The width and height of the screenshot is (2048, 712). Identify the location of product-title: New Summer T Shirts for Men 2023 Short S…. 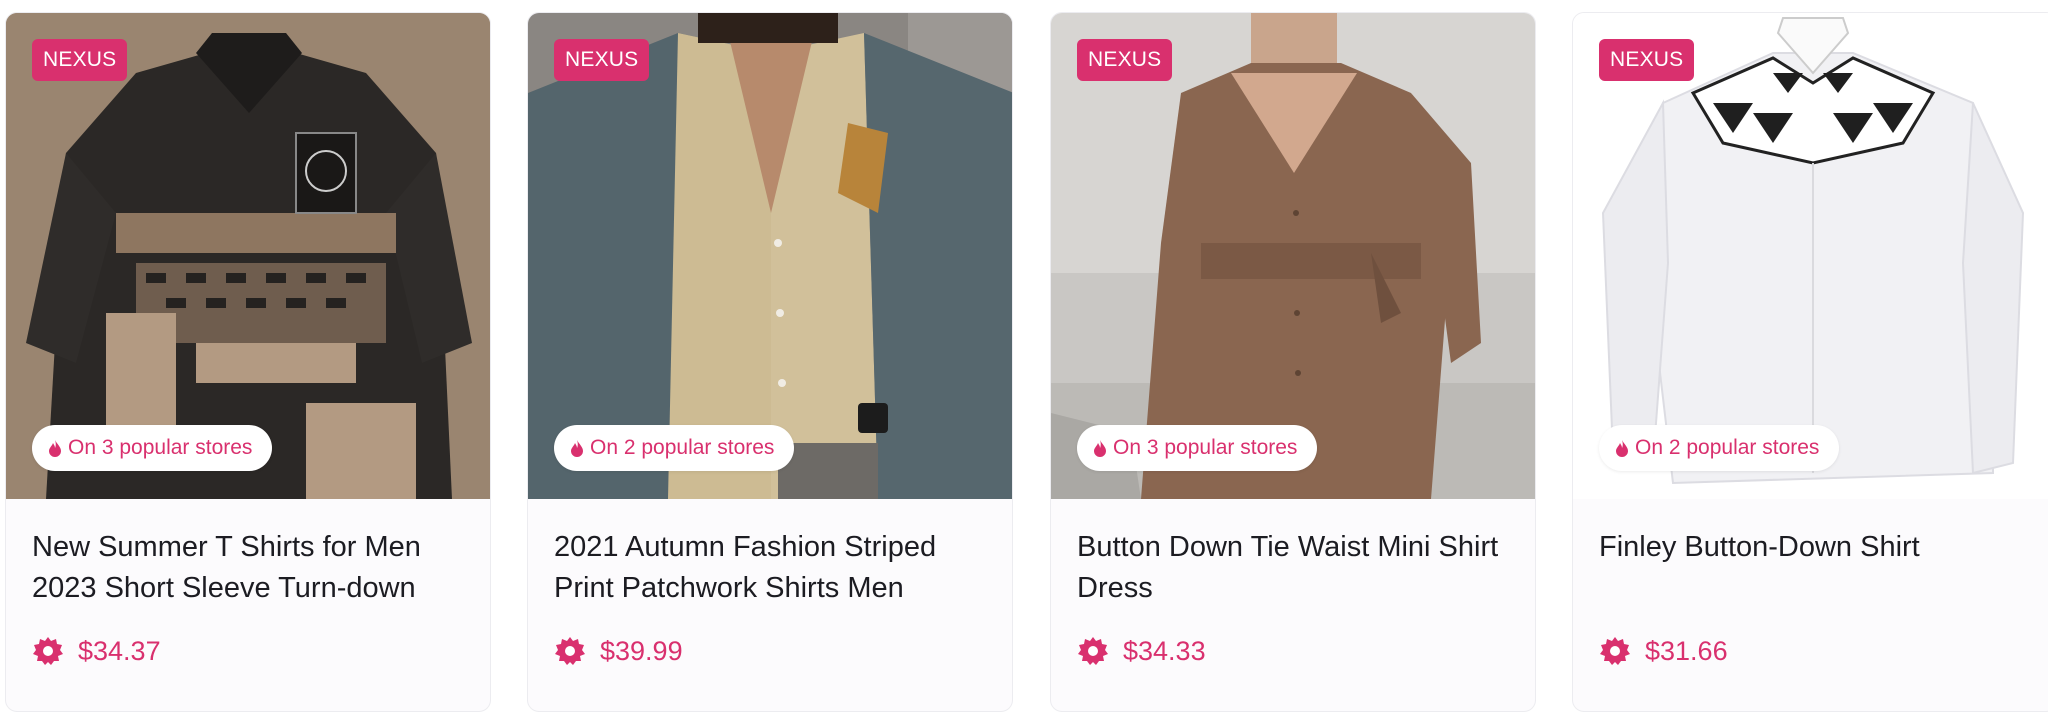
(248, 568).